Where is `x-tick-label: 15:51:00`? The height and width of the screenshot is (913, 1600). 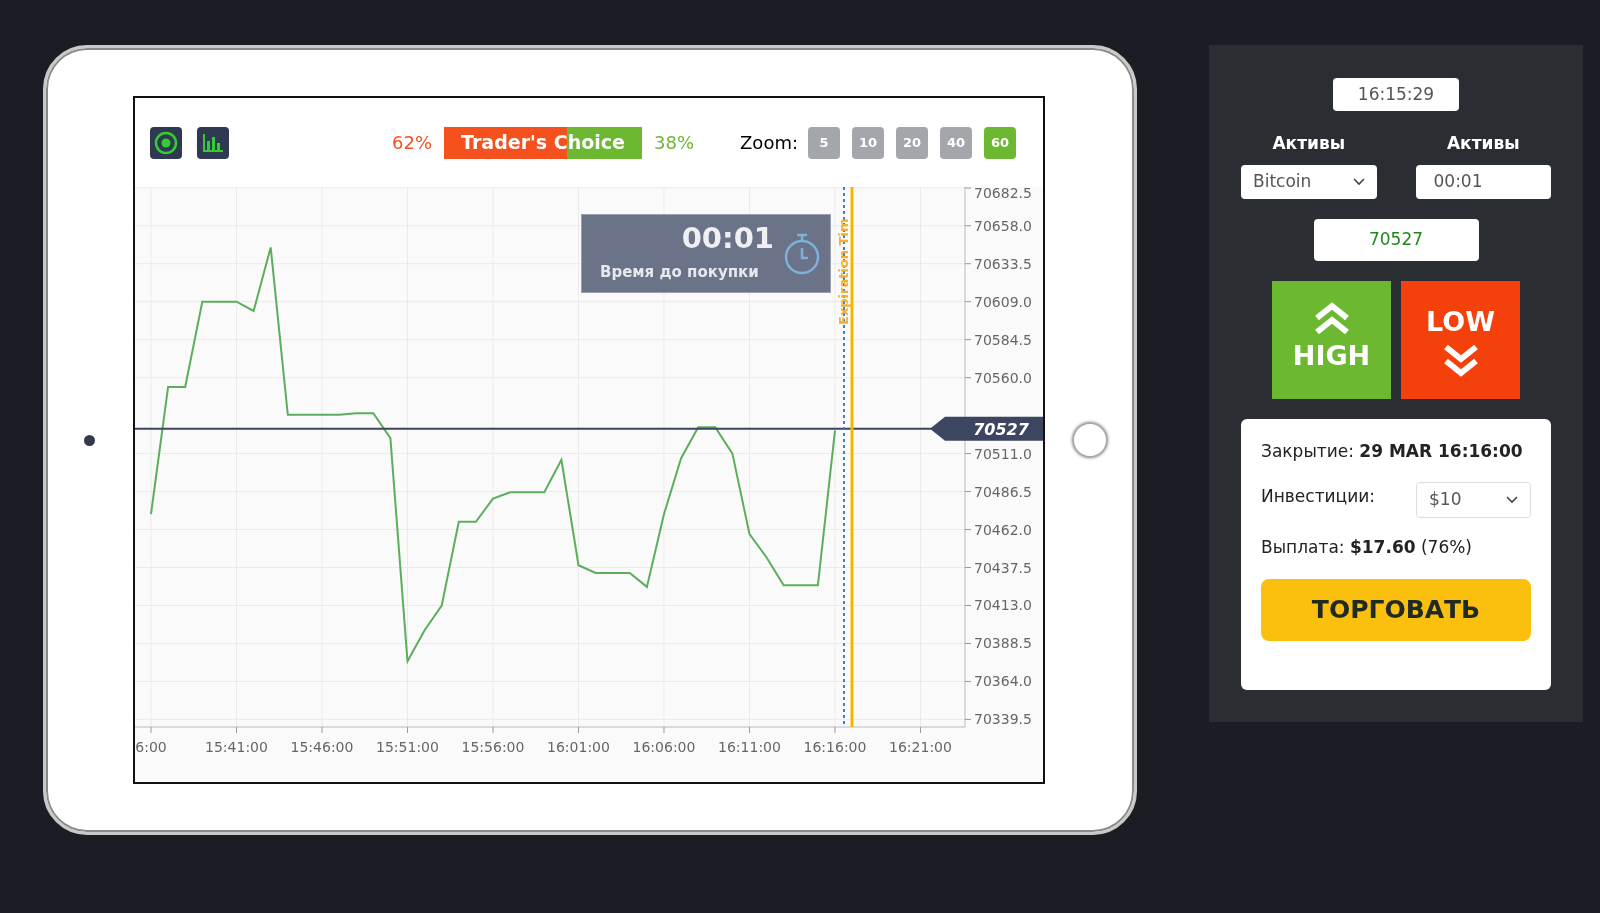 x-tick-label: 15:51:00 is located at coordinates (407, 747).